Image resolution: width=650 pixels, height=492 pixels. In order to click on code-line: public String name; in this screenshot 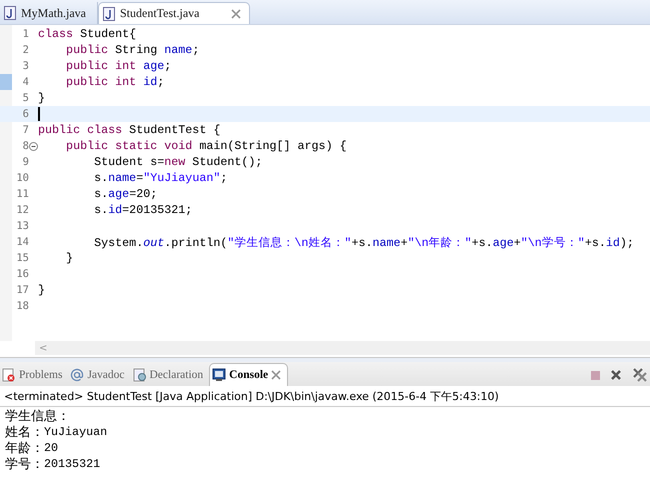, I will do `click(132, 50)`.